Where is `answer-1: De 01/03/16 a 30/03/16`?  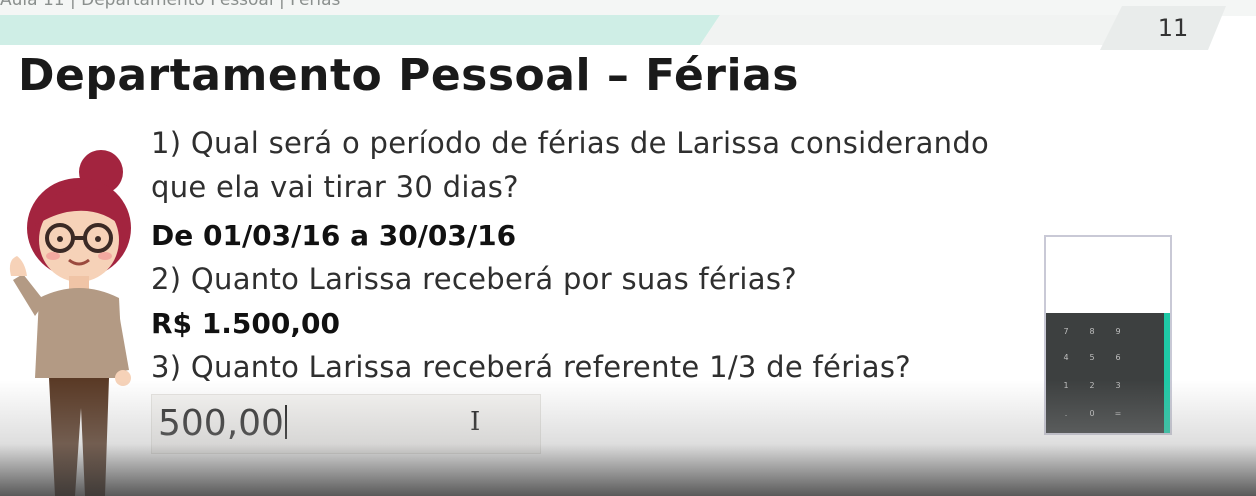 answer-1: De 01/03/16 a 30/03/16 is located at coordinates (334, 235).